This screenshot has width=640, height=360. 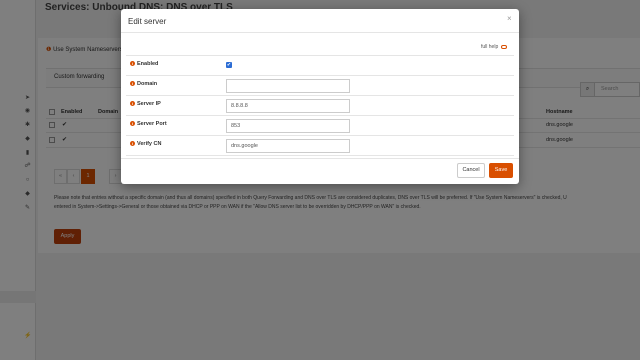 I want to click on server-port-label: i Server Port, so click(x=148, y=124).